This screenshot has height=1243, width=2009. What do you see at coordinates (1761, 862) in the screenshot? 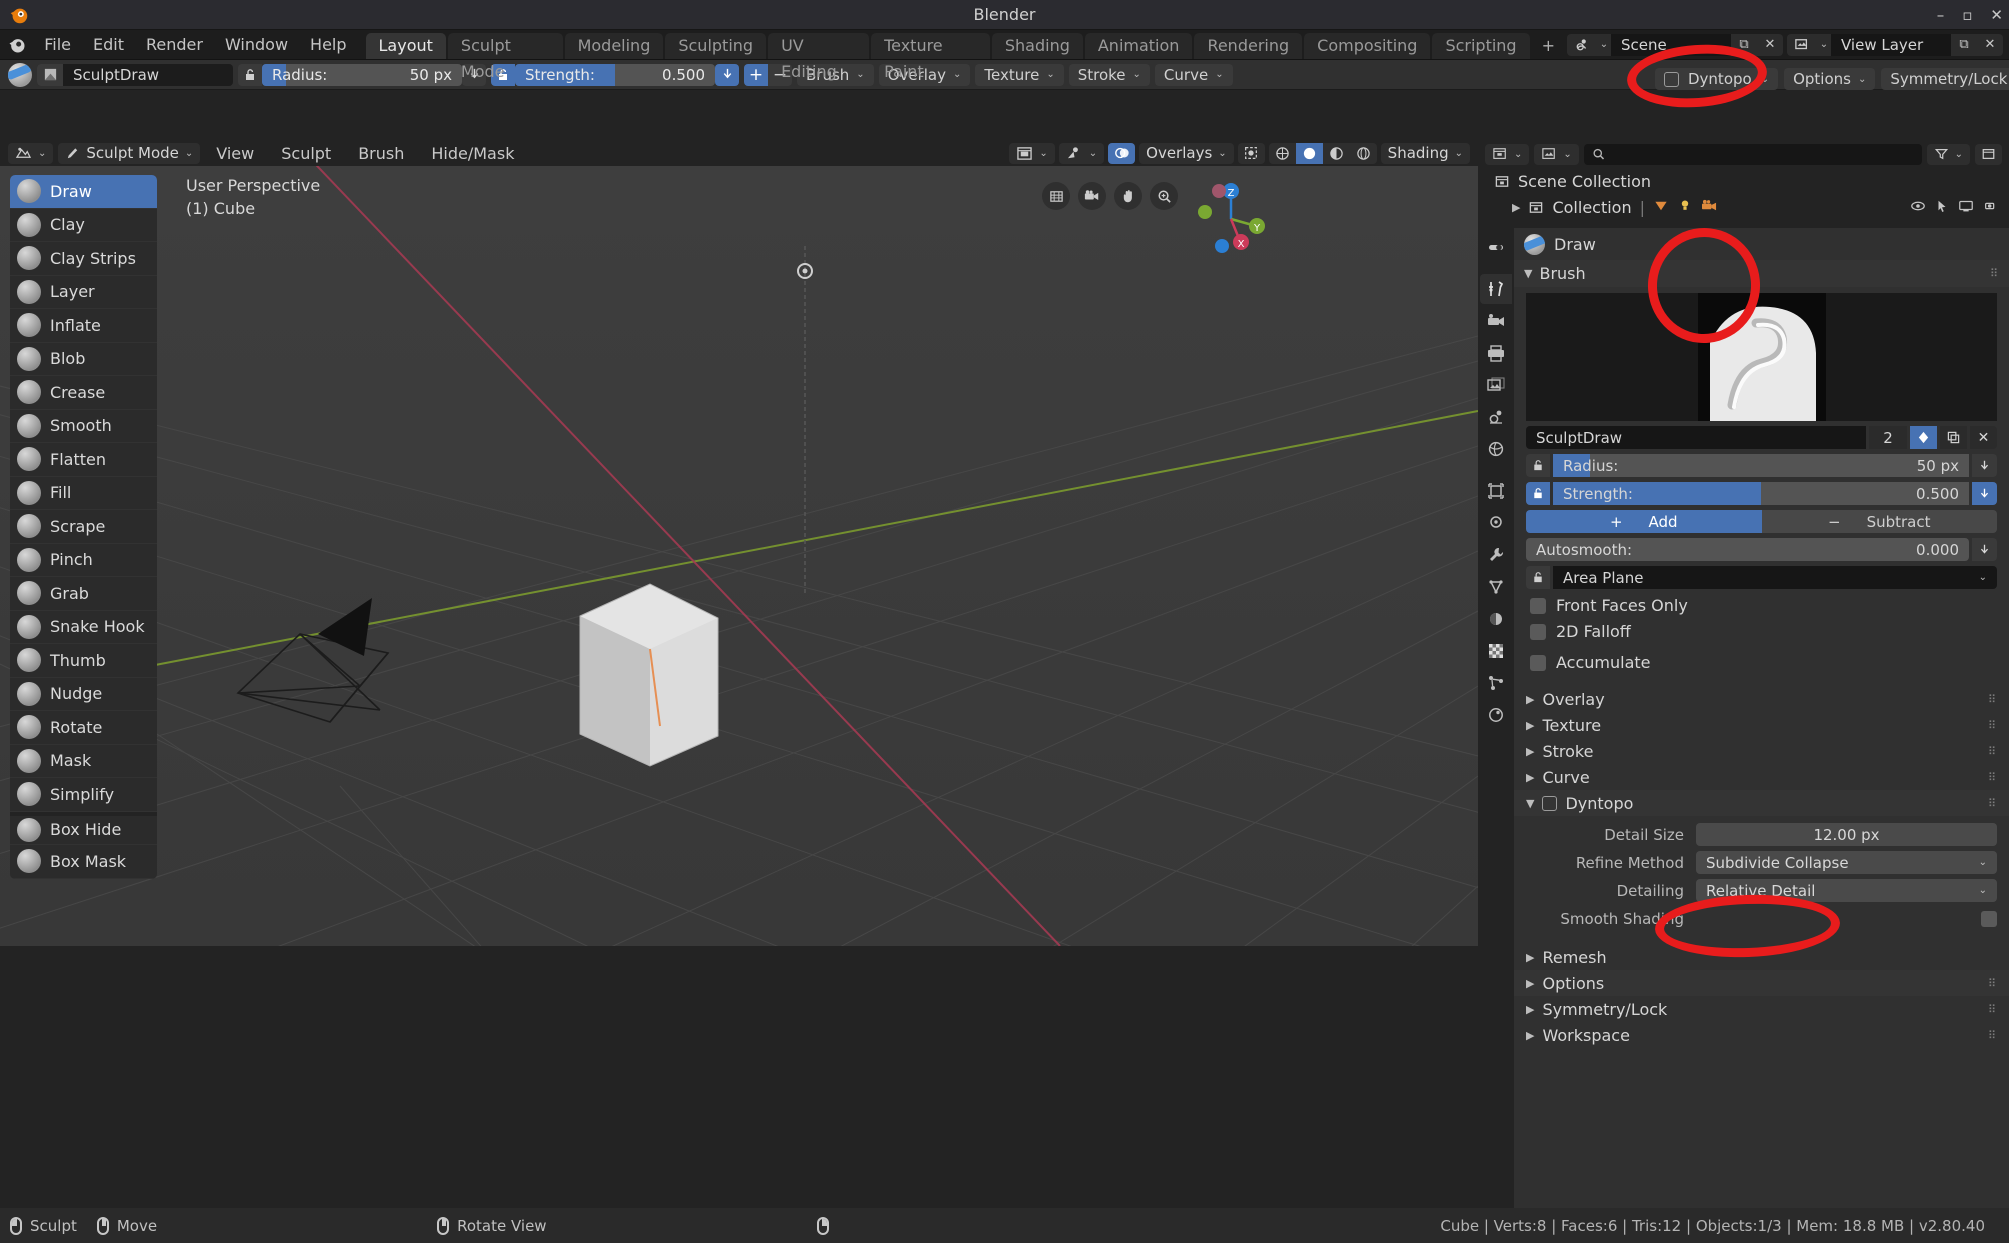
I see `refine-method-row: Refine Method Subdivide Collapse ⌄` at bounding box center [1761, 862].